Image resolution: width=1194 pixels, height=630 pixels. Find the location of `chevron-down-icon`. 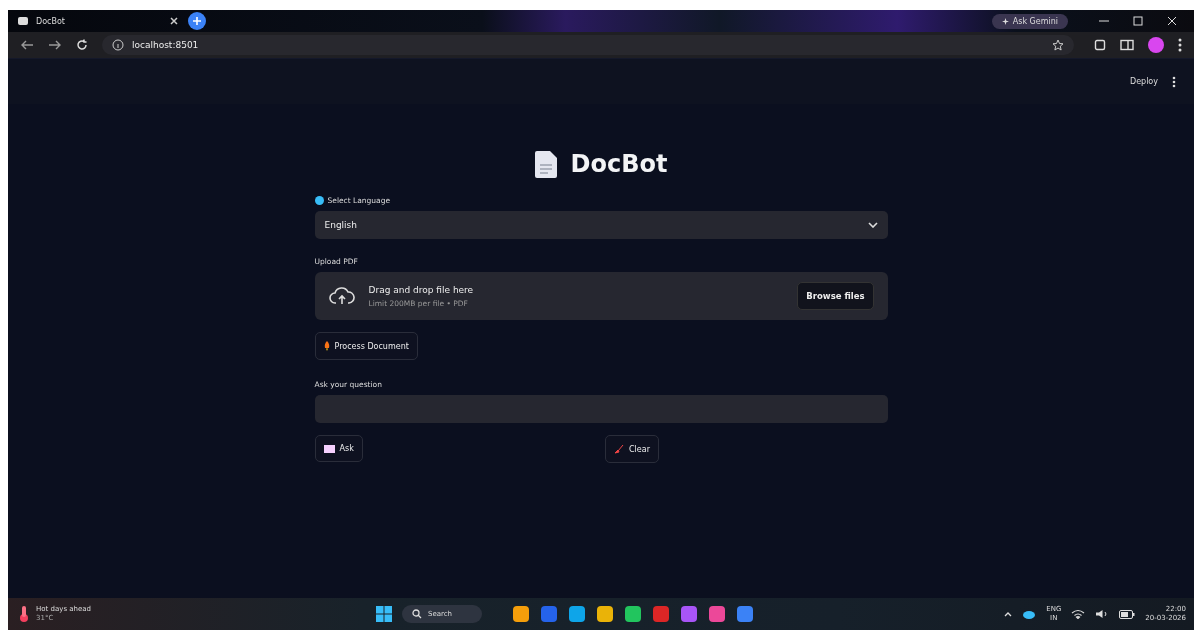

chevron-down-icon is located at coordinates (872, 225).